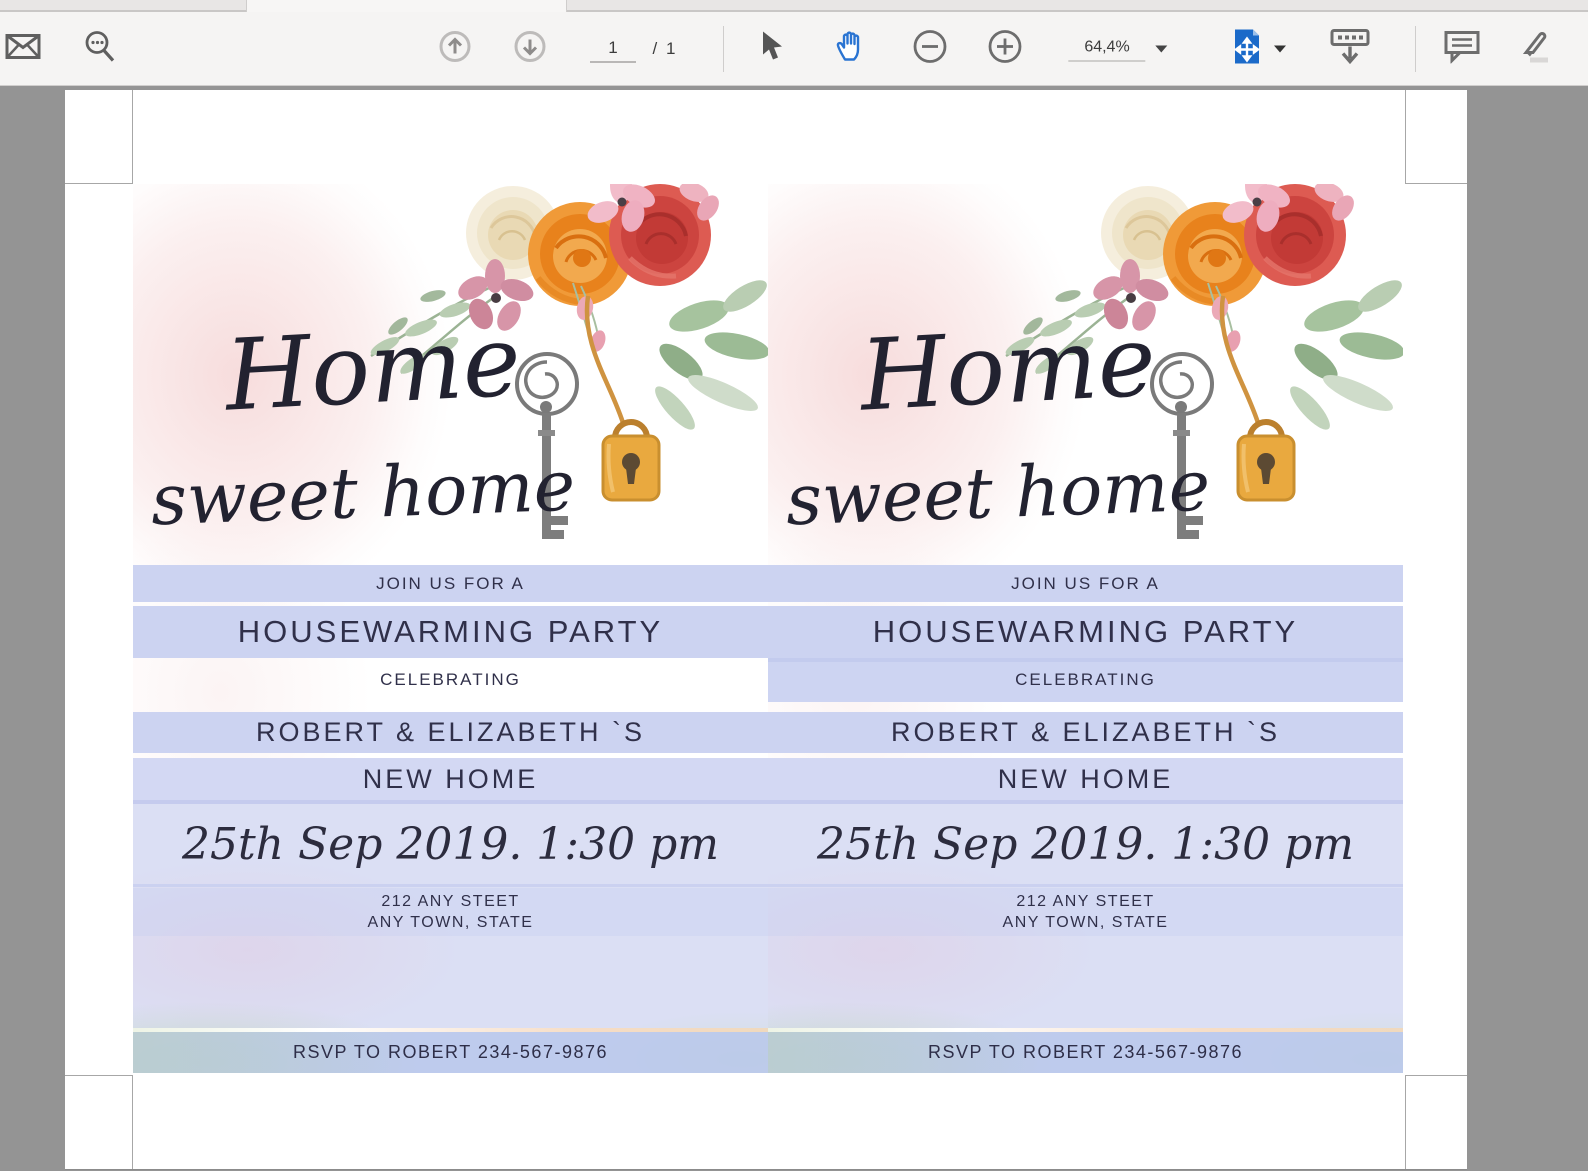 The height and width of the screenshot is (1171, 1588). I want to click on zoom-in-icon, so click(1005, 48).